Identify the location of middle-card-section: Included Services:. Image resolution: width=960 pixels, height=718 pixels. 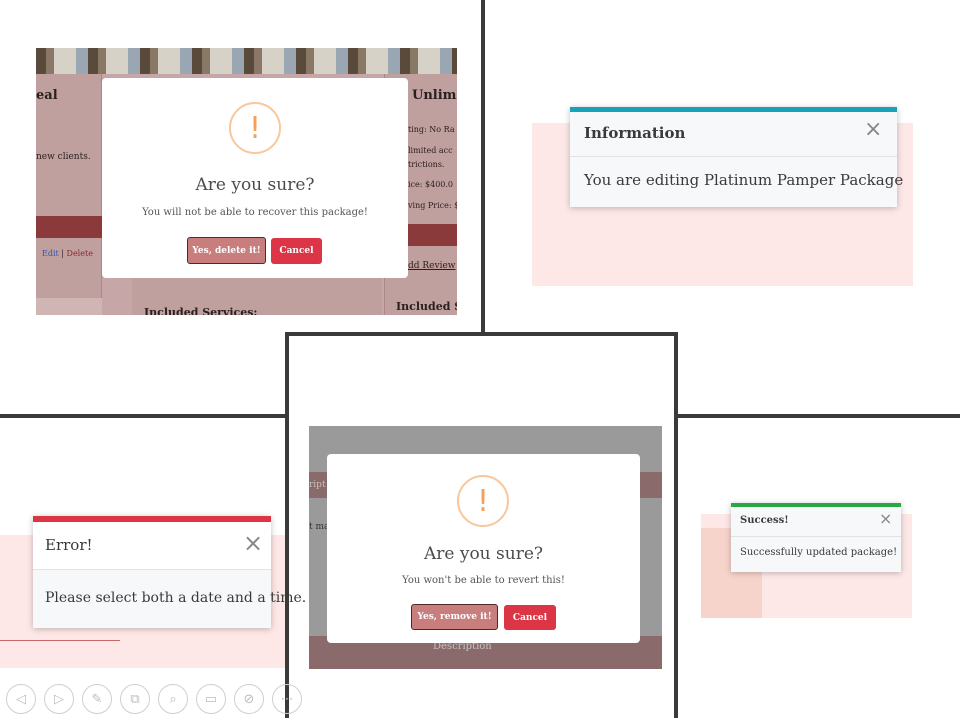
(201, 310).